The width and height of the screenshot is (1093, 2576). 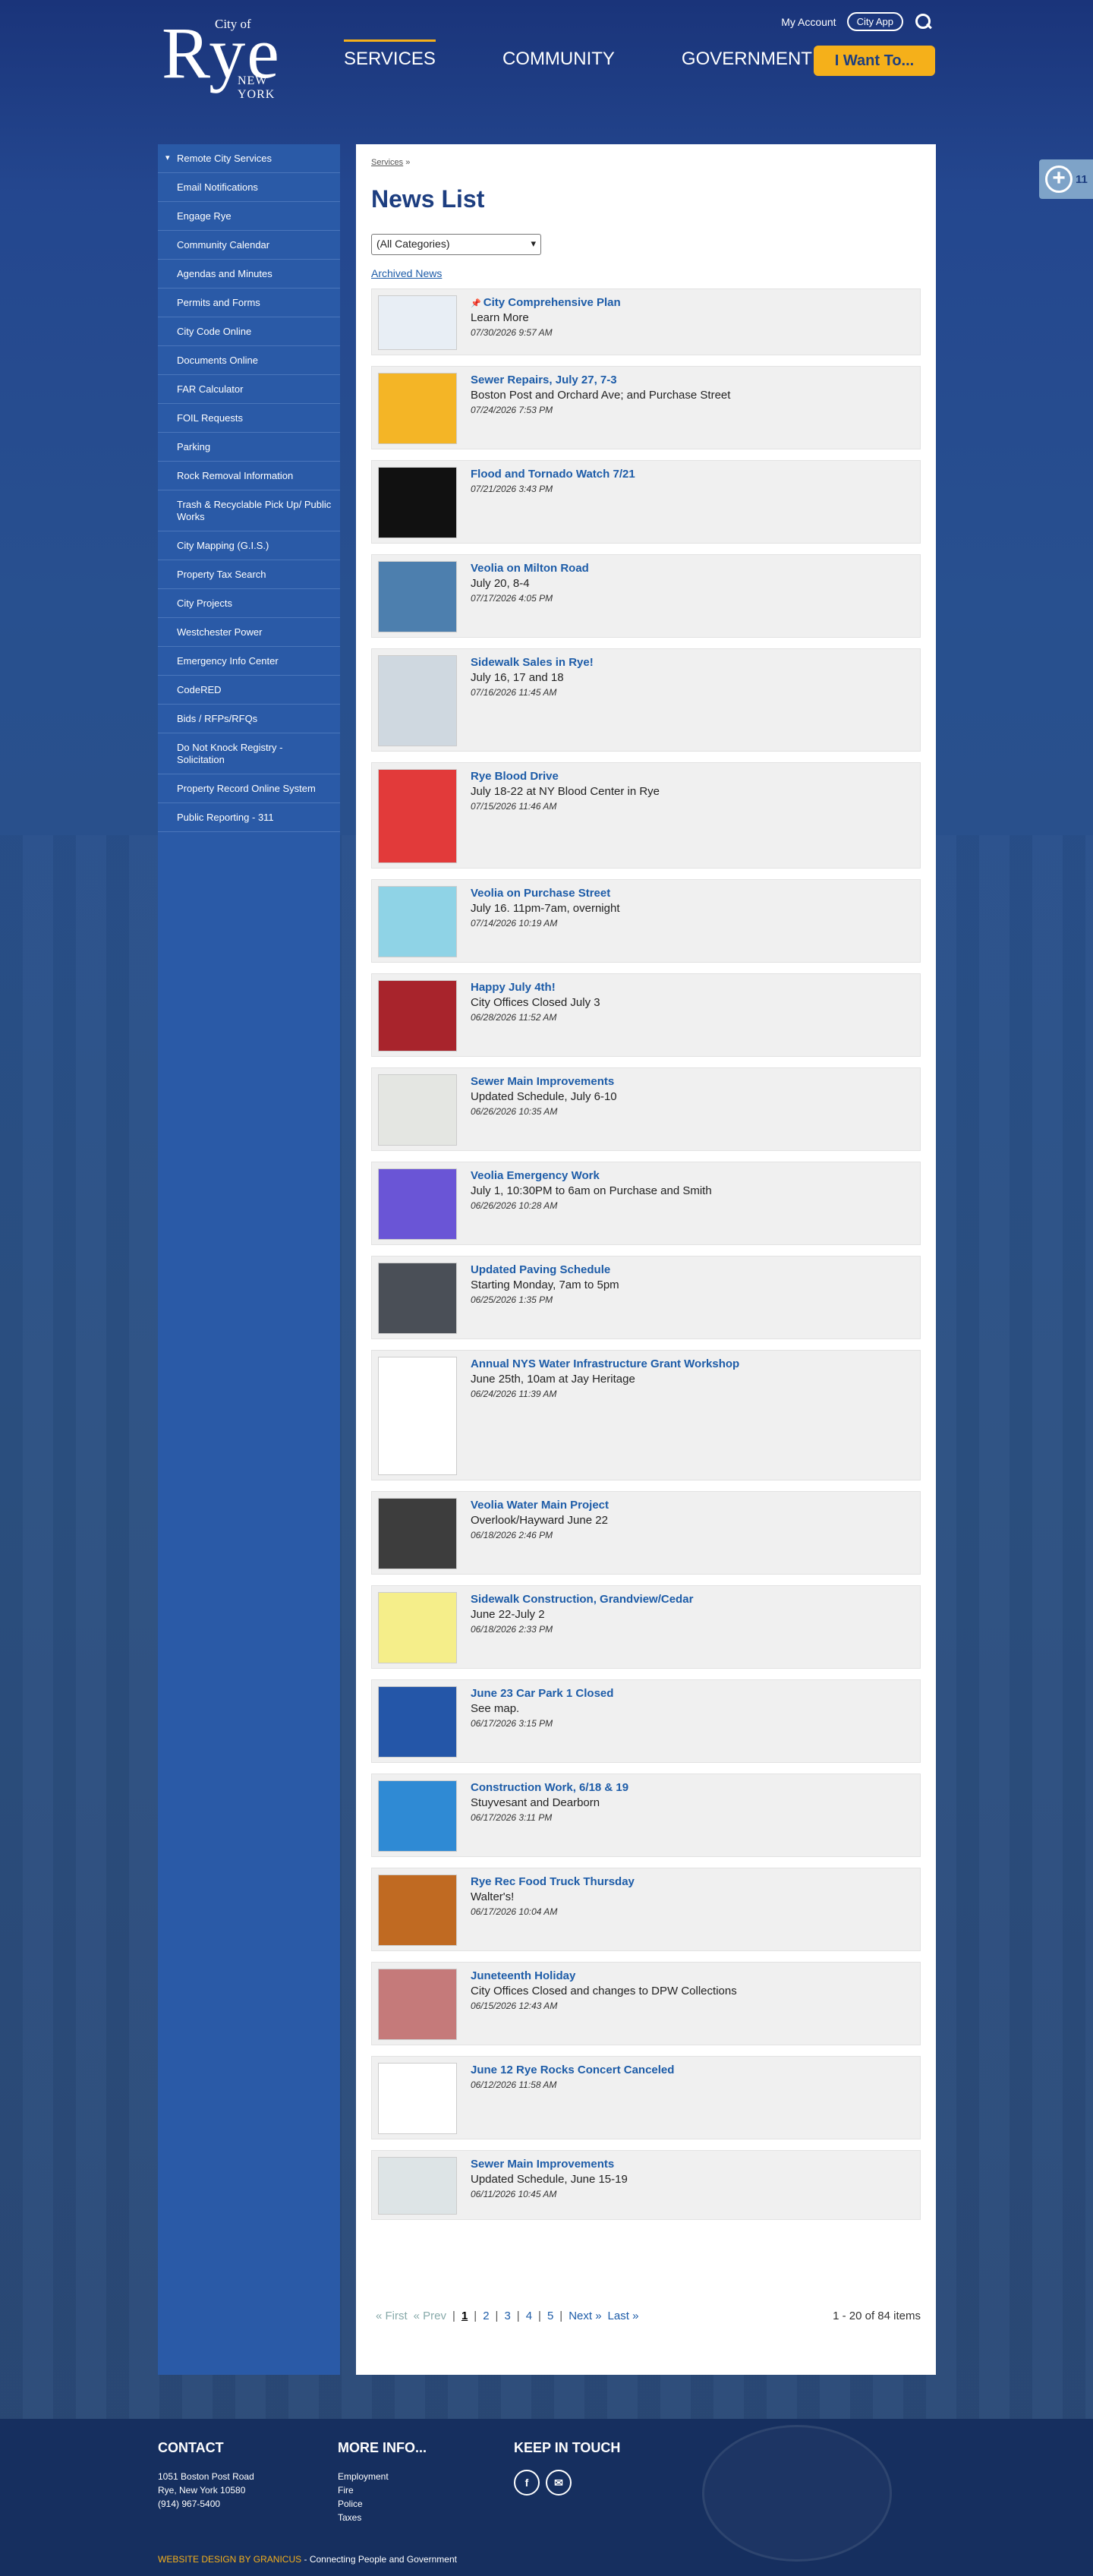 What do you see at coordinates (249, 158) in the screenshot?
I see `sidebar-item: Remote City Services` at bounding box center [249, 158].